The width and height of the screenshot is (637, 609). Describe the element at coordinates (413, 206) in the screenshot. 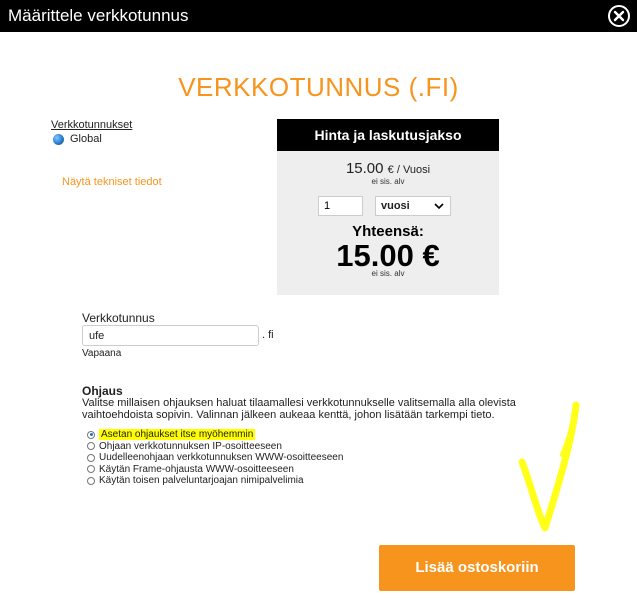

I see `billing-period-select: vuosi` at that location.